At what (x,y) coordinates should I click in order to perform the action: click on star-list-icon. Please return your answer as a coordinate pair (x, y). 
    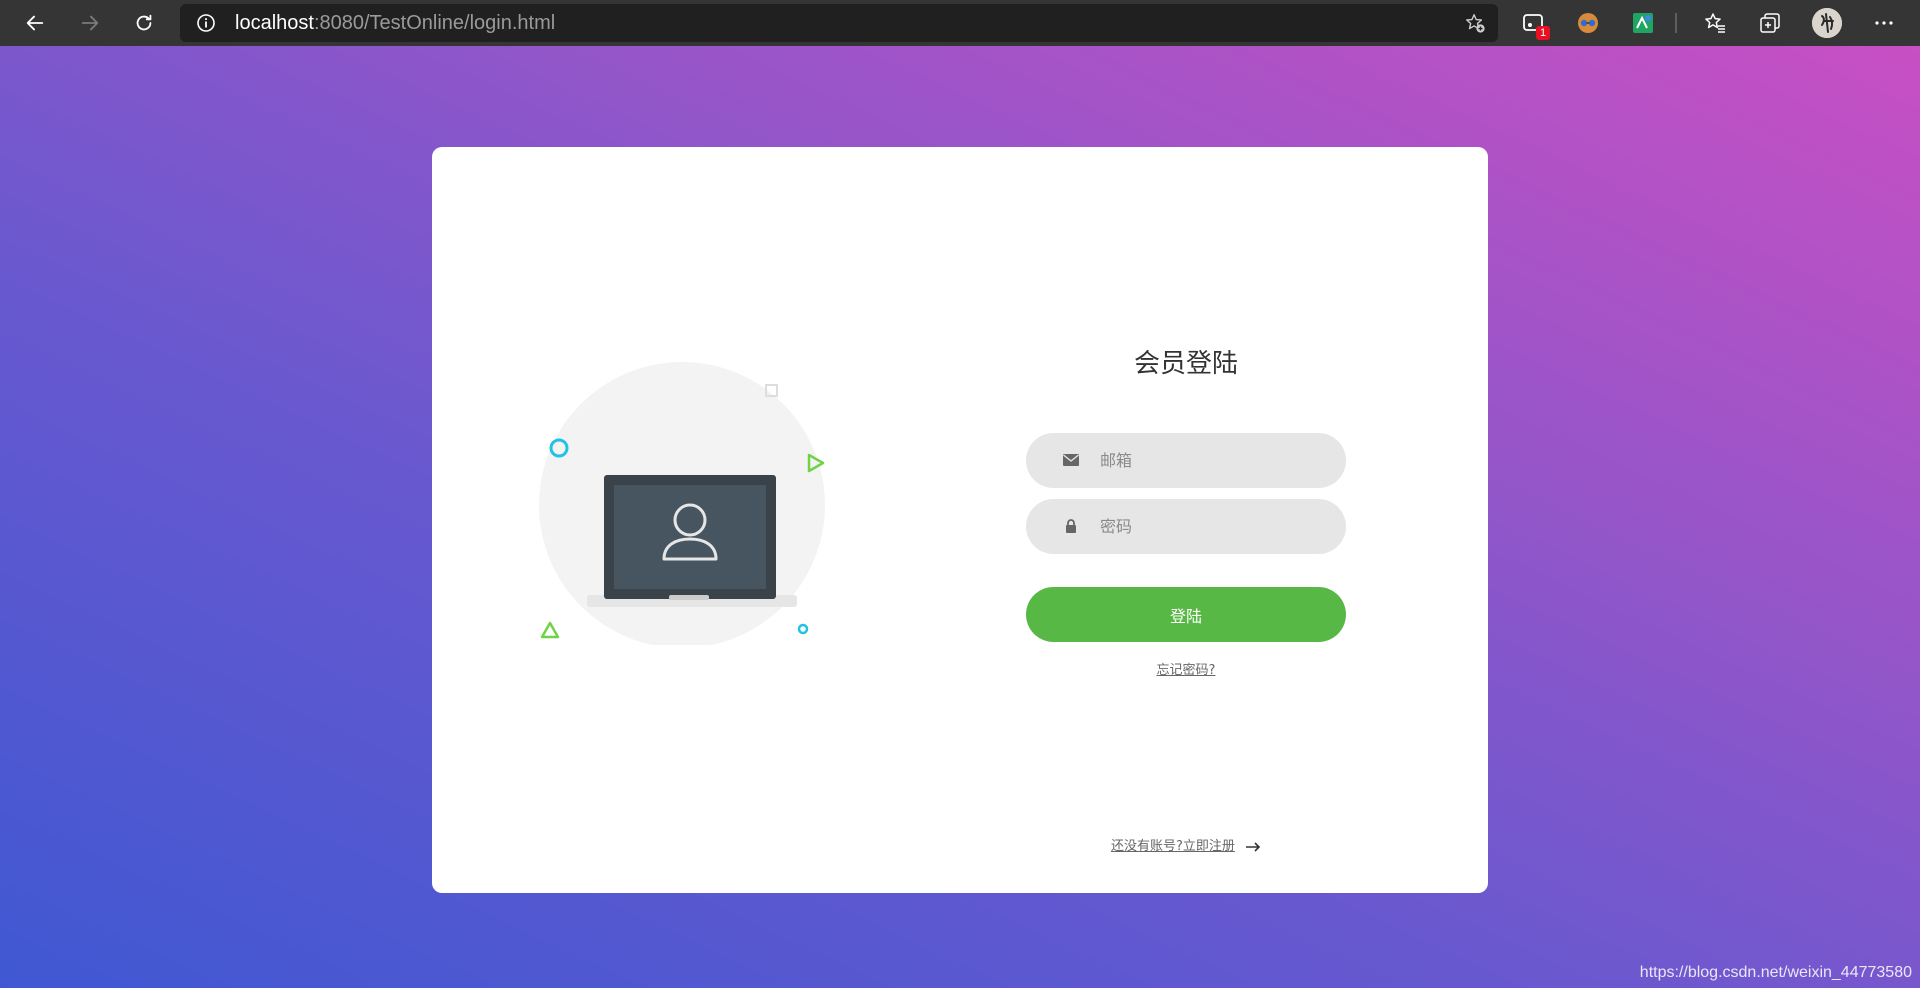
    Looking at the image, I should click on (1715, 23).